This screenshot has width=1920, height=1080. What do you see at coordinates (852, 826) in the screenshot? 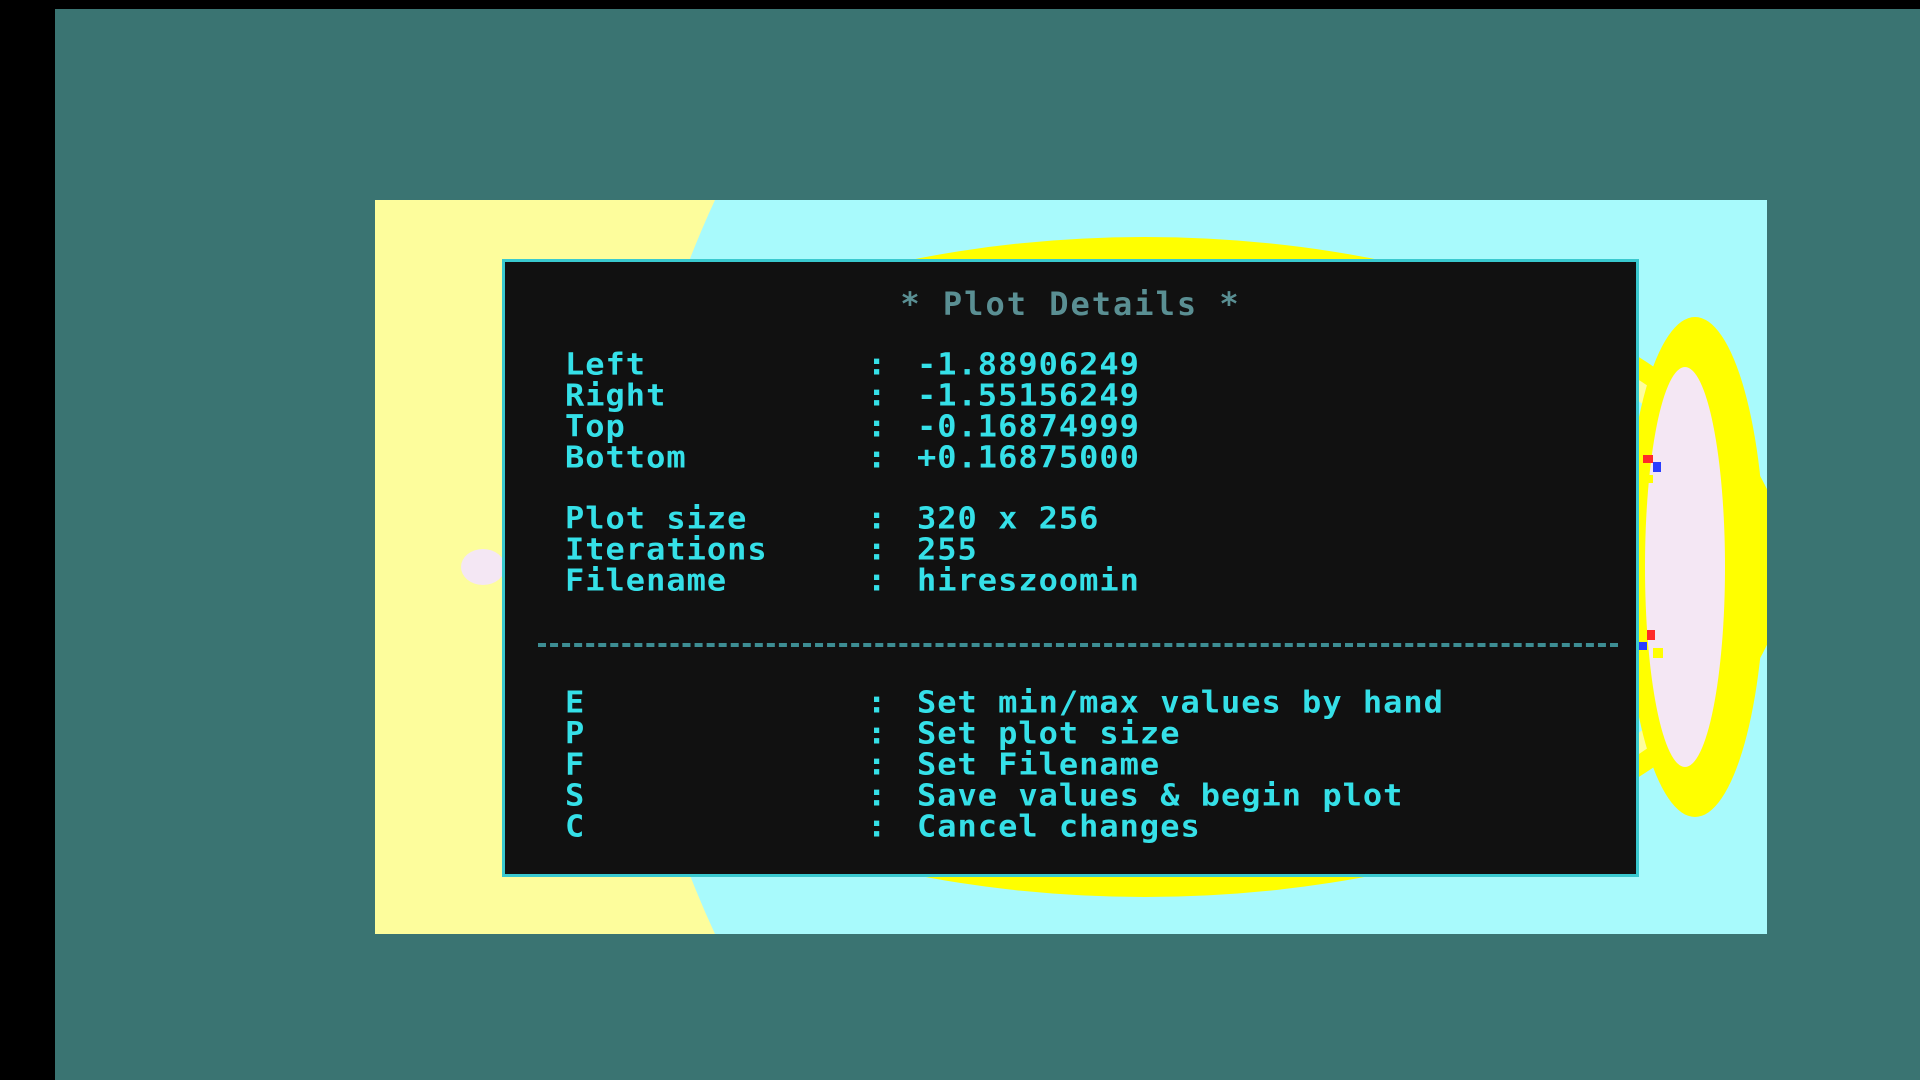
I see `command-row-c: C : Cancel changes` at bounding box center [852, 826].